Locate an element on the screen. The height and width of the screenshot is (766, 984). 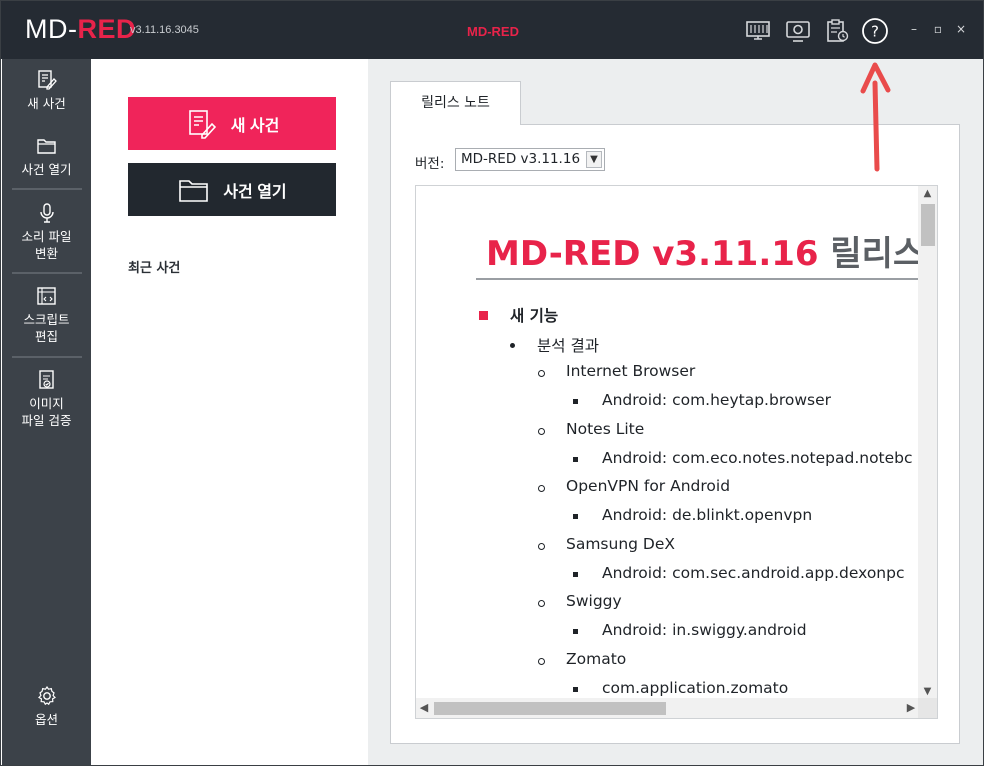
open-case-button: 사건 열기 is located at coordinates (232, 189).